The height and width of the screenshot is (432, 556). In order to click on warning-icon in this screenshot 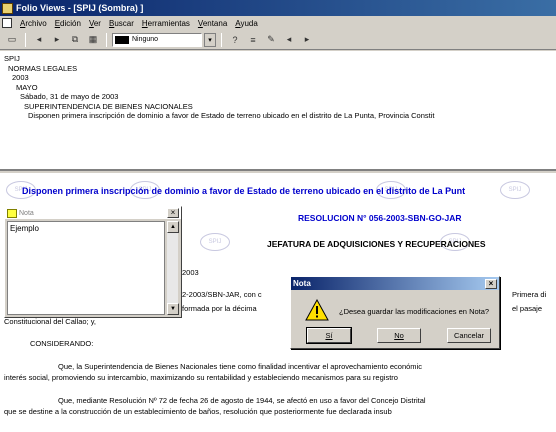, I will do `click(317, 310)`.